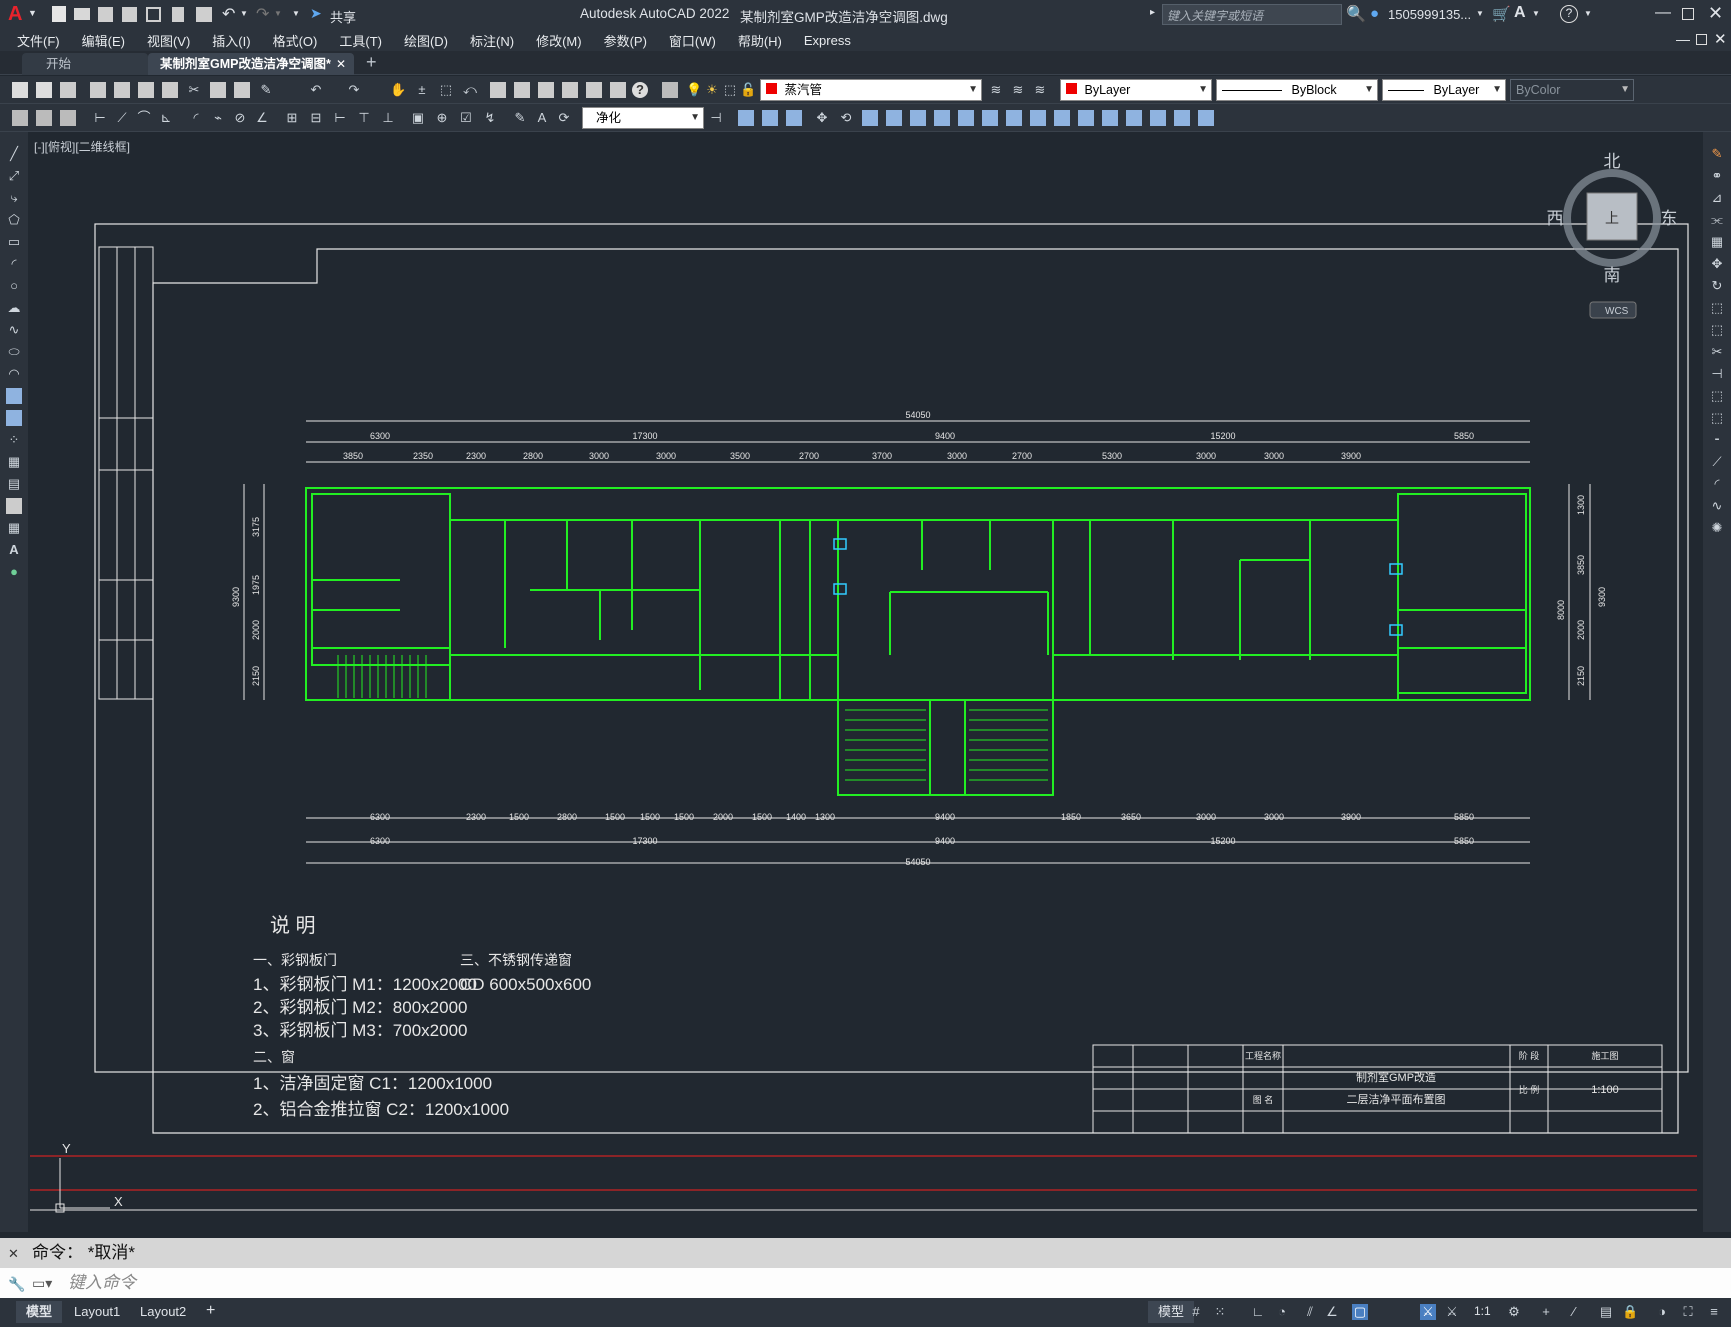 This screenshot has height=1327, width=1731. Describe the element at coordinates (446, 90) in the screenshot. I see `zoom-window-icon: ⬚` at that location.